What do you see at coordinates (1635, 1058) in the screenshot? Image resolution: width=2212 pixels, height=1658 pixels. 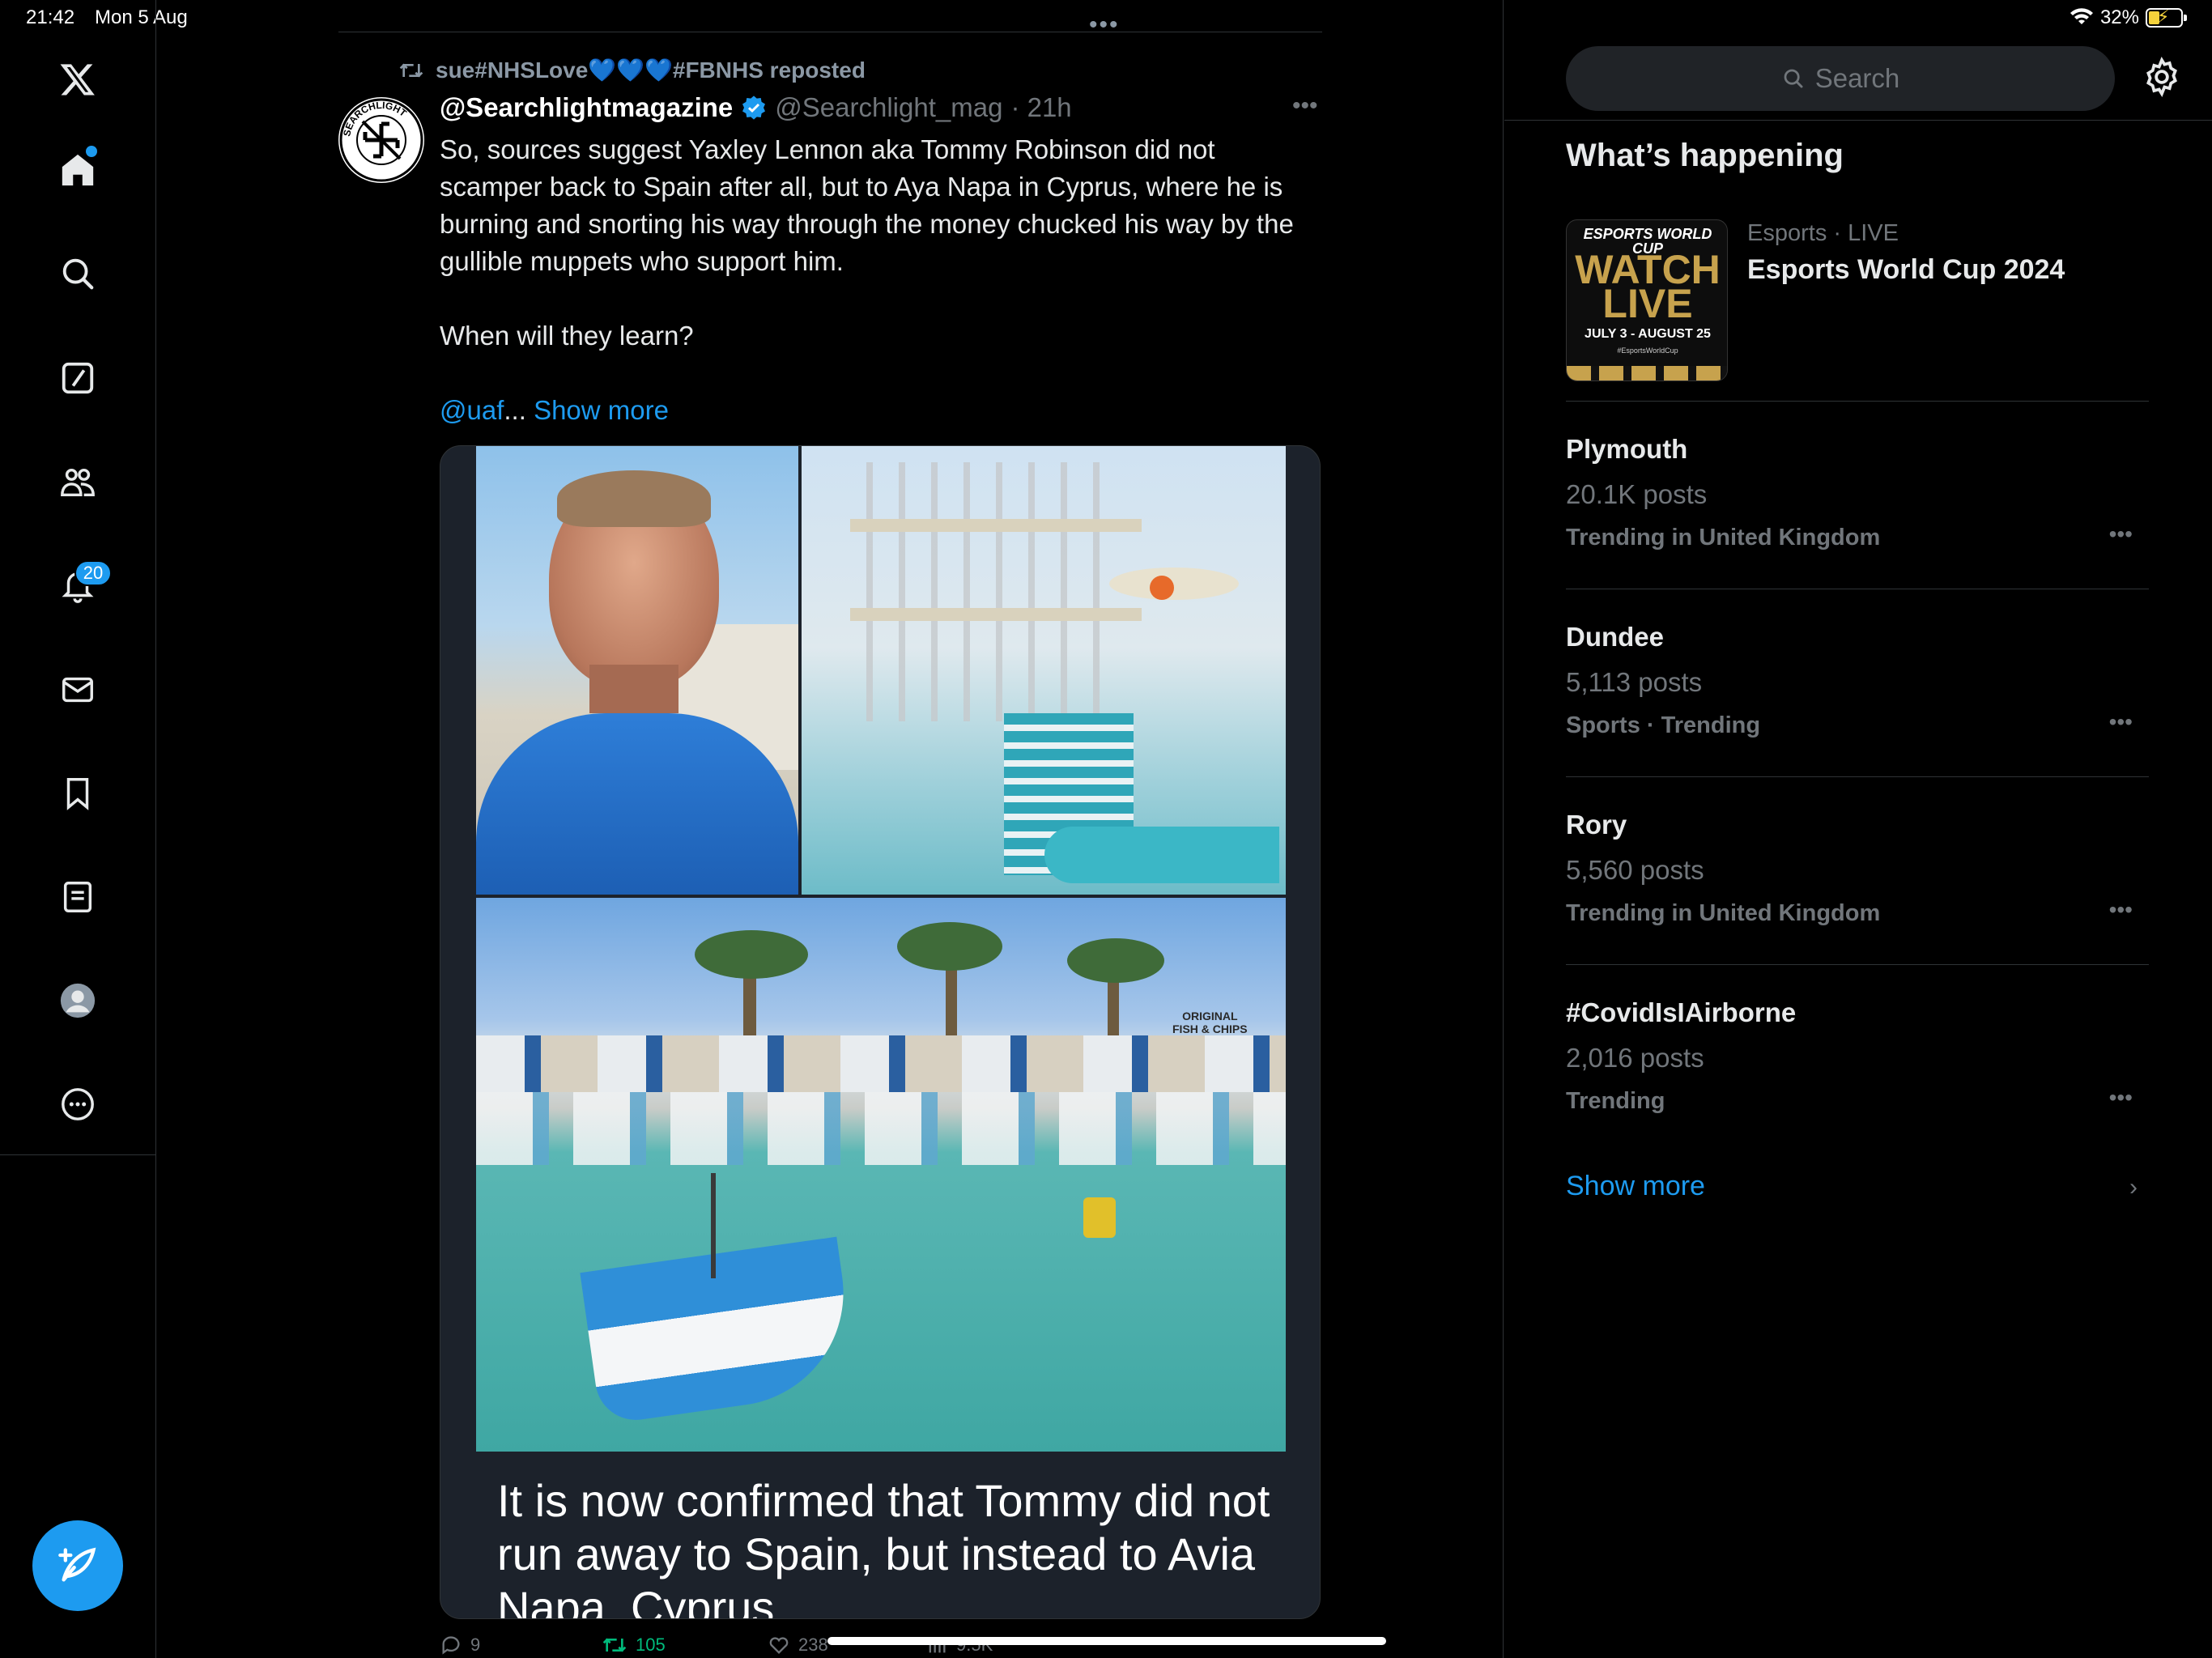 I see `trend-count: 2,016 posts` at bounding box center [1635, 1058].